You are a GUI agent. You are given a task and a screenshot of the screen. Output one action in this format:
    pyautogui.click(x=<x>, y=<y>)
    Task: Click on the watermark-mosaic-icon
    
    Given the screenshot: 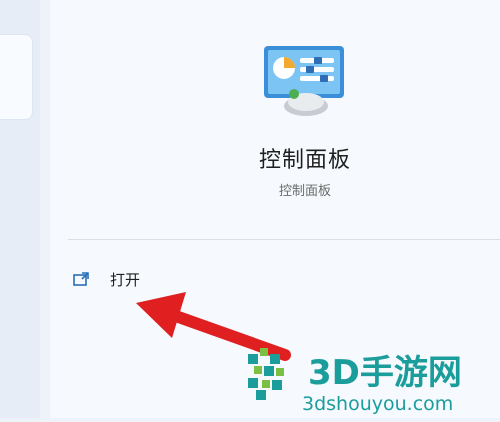 What is the action you would take?
    pyautogui.click(x=266, y=374)
    